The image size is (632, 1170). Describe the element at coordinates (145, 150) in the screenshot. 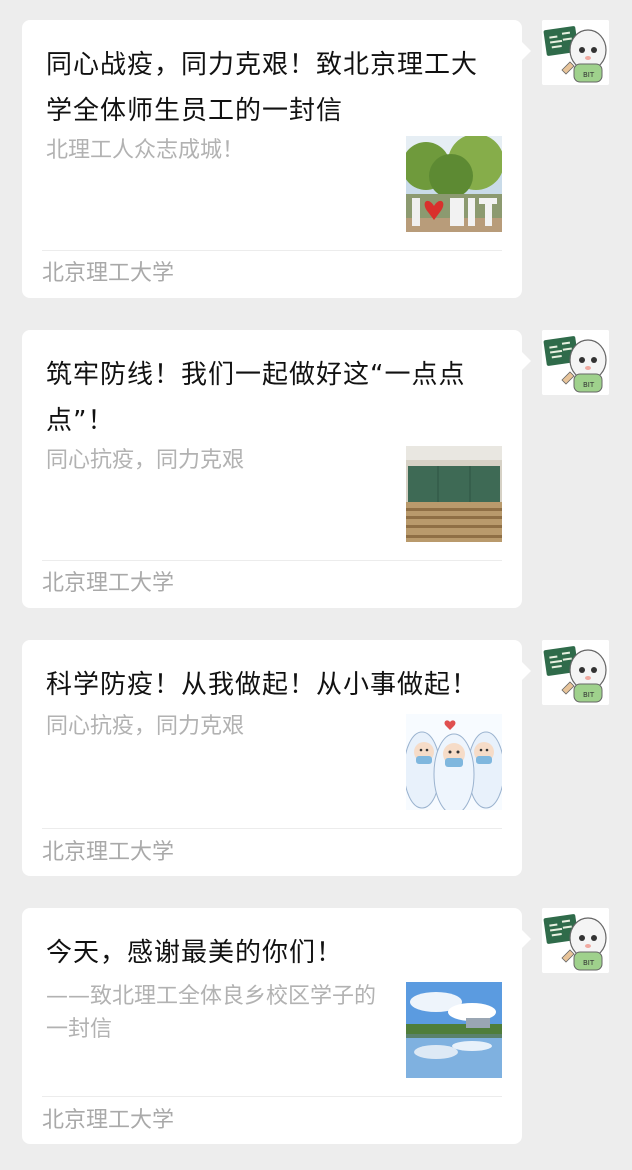

I see `article-digest: 北理工人众志成城！` at that location.